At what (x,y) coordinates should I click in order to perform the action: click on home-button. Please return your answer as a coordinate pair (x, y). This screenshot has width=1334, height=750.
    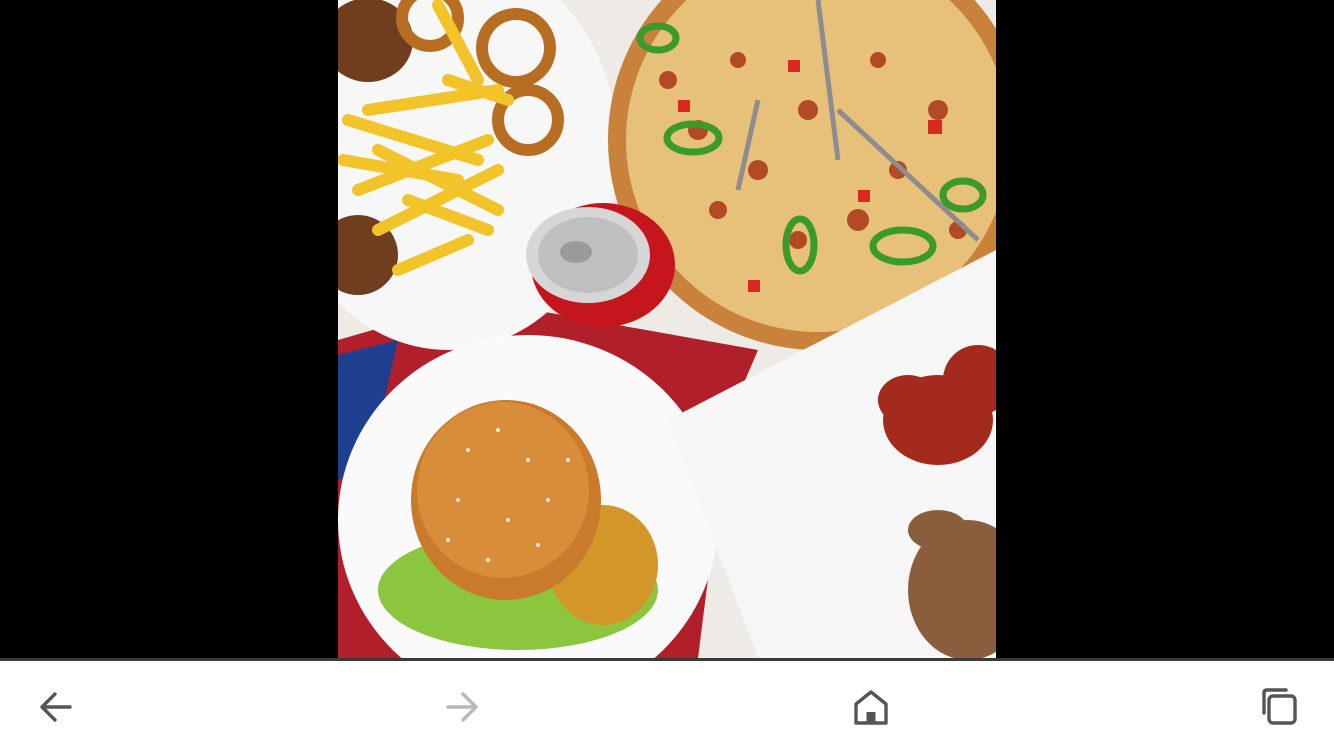
    Looking at the image, I should click on (871, 707).